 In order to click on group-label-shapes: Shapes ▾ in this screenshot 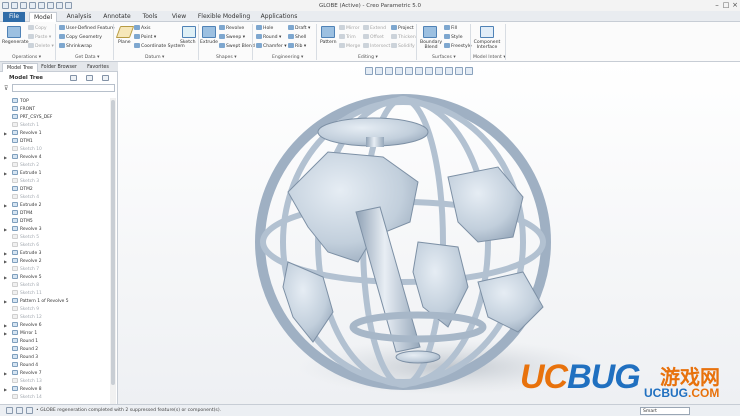, I will do `click(226, 57)`.